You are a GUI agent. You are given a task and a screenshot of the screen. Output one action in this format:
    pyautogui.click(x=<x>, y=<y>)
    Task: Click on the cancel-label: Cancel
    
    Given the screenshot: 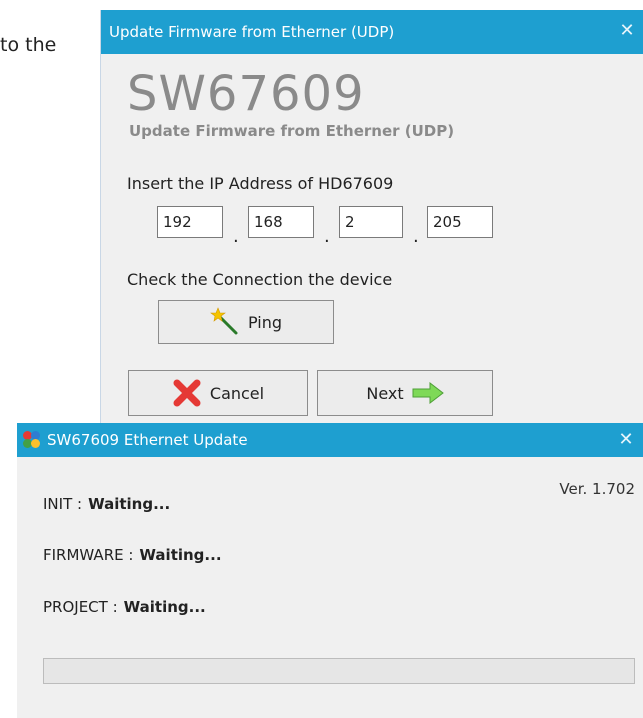 What is the action you would take?
    pyautogui.click(x=237, y=393)
    